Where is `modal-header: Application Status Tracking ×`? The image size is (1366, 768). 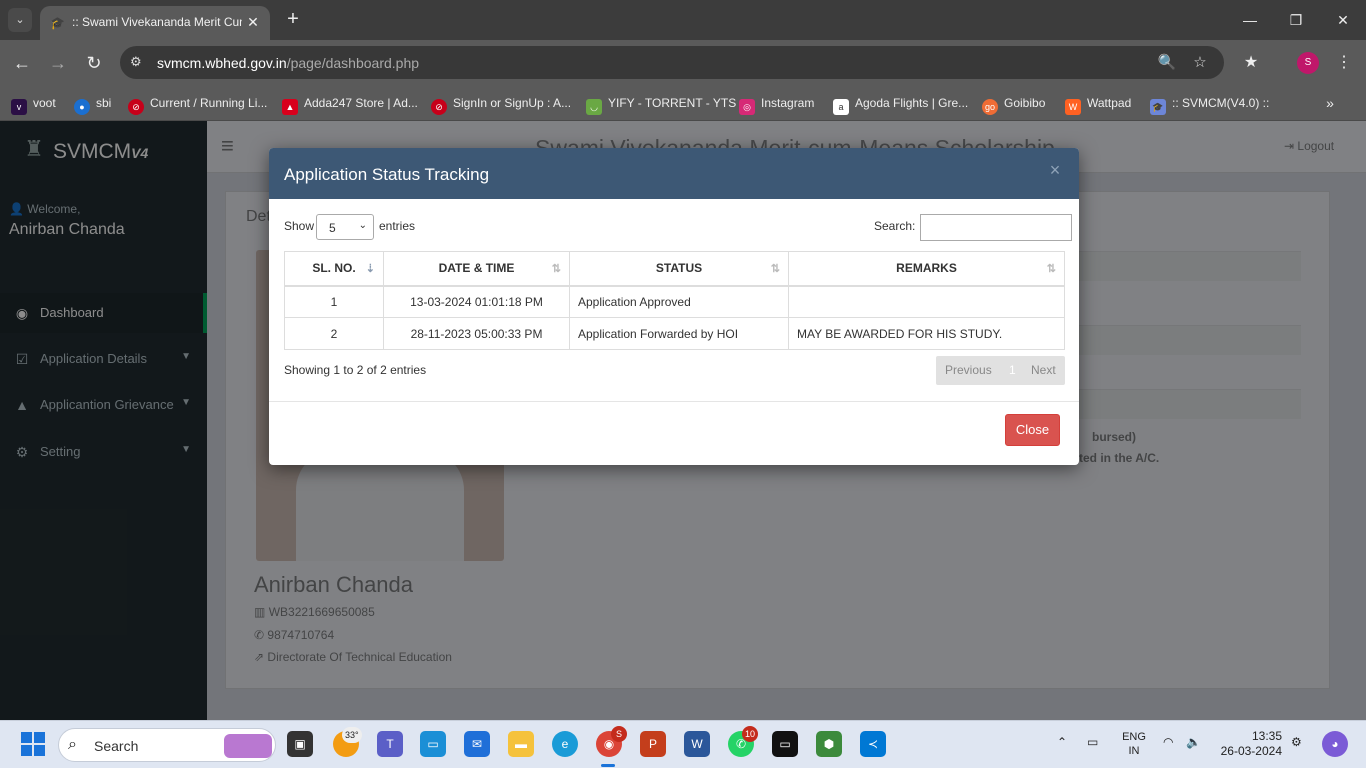
modal-header: Application Status Tracking × is located at coordinates (674, 173).